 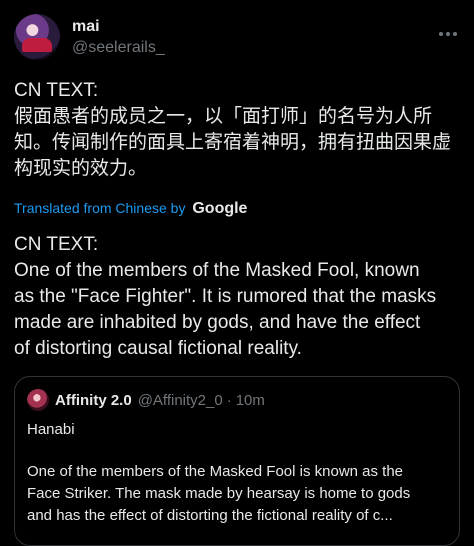 I want to click on en-line: of distorting causal fictional reality., so click(x=158, y=348).